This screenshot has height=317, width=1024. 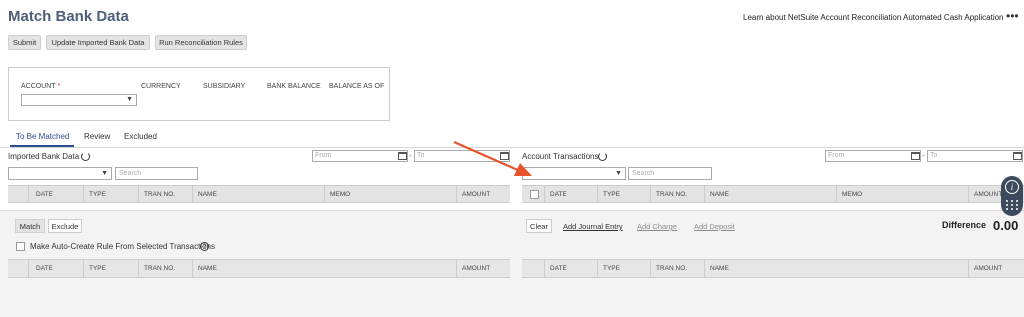 What do you see at coordinates (79, 100) in the screenshot?
I see `account-select: ▼` at bounding box center [79, 100].